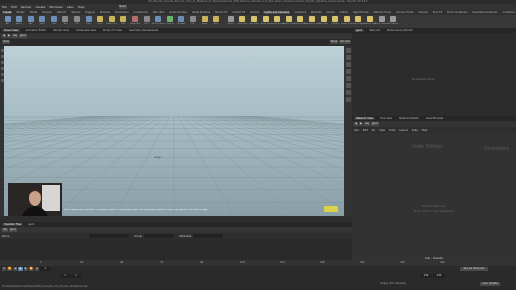 The height and width of the screenshot is (290, 516). I want to click on attributes-field, so click(208, 236).